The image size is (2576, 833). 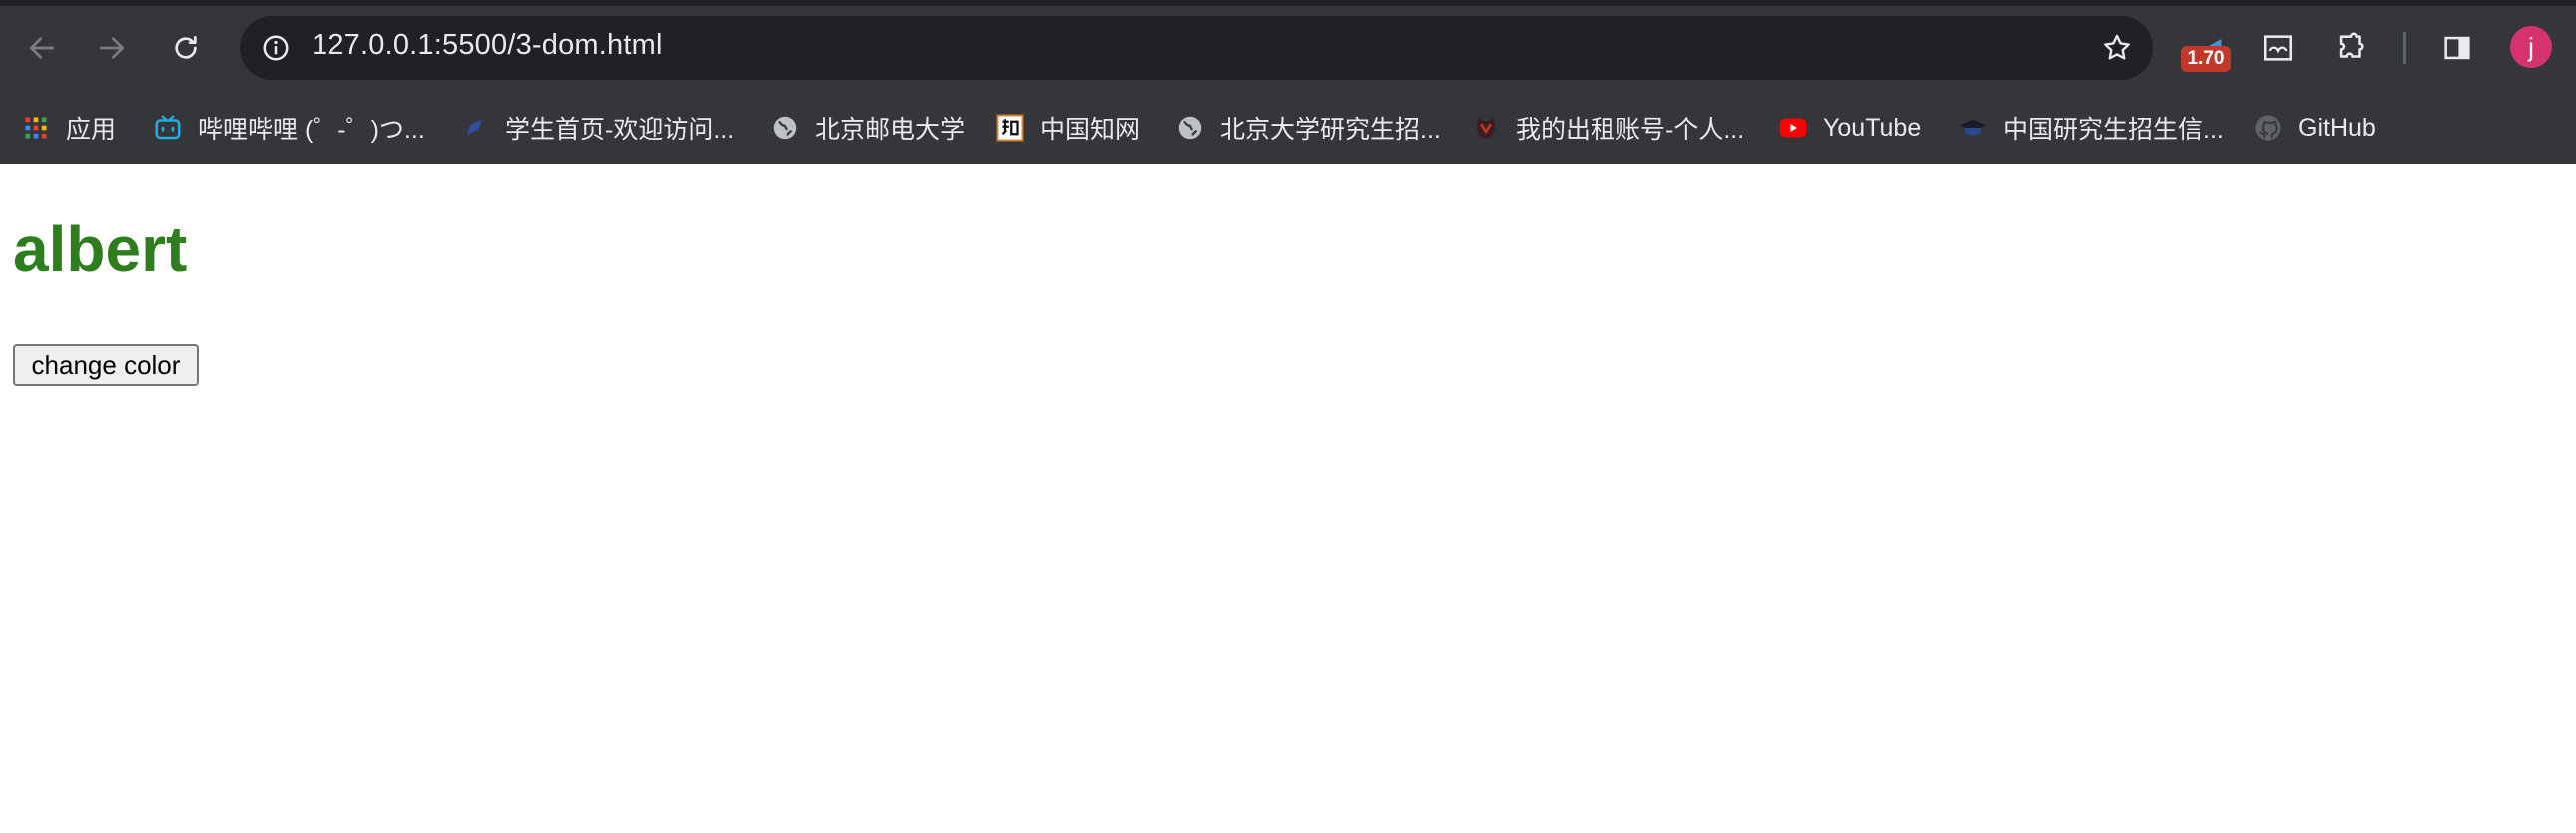 I want to click on bookmark-label: 北京邮电大学, so click(x=890, y=130).